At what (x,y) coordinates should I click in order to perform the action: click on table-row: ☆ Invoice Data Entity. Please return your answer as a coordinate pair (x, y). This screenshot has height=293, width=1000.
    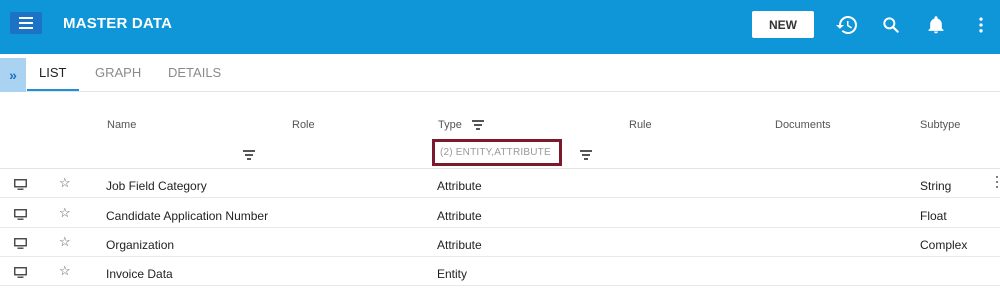
    Looking at the image, I should click on (500, 271).